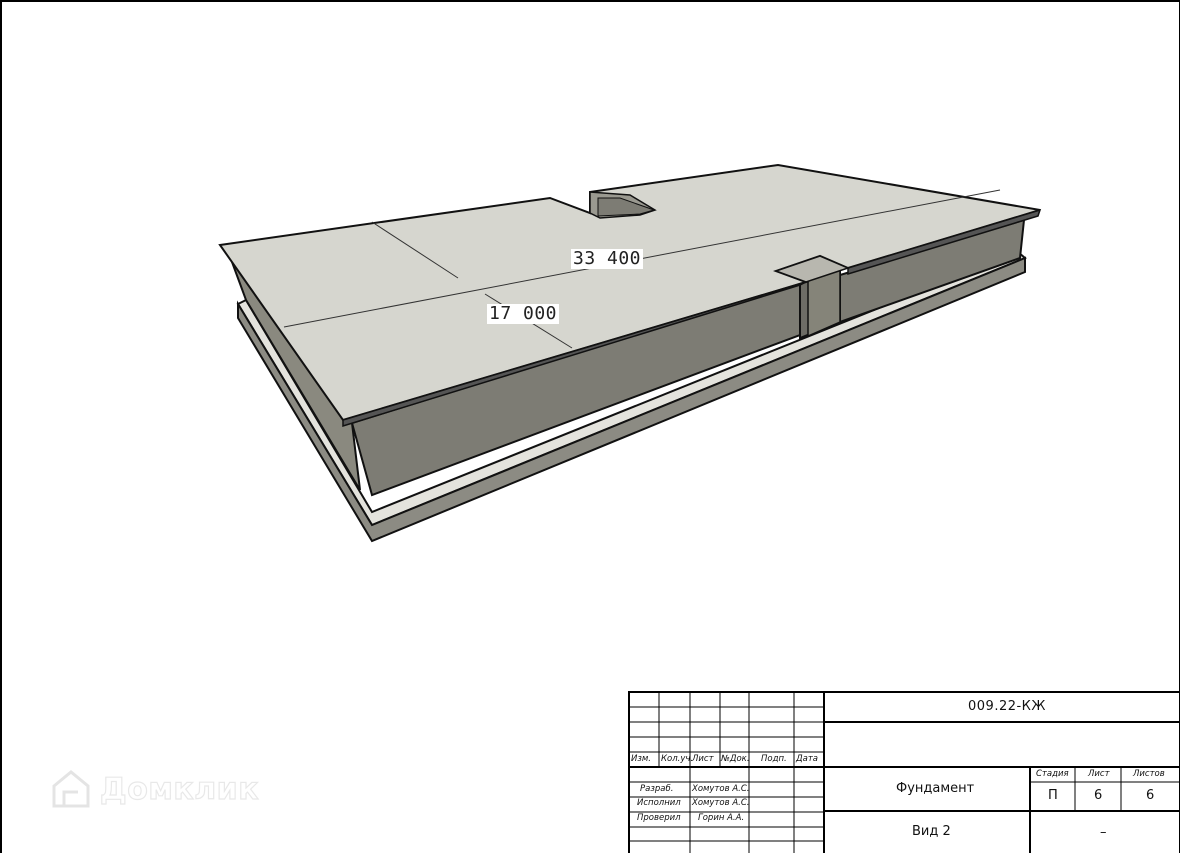 The width and height of the screenshot is (1180, 858). I want to click on role-ispolnil: Исполнил, so click(659, 803).